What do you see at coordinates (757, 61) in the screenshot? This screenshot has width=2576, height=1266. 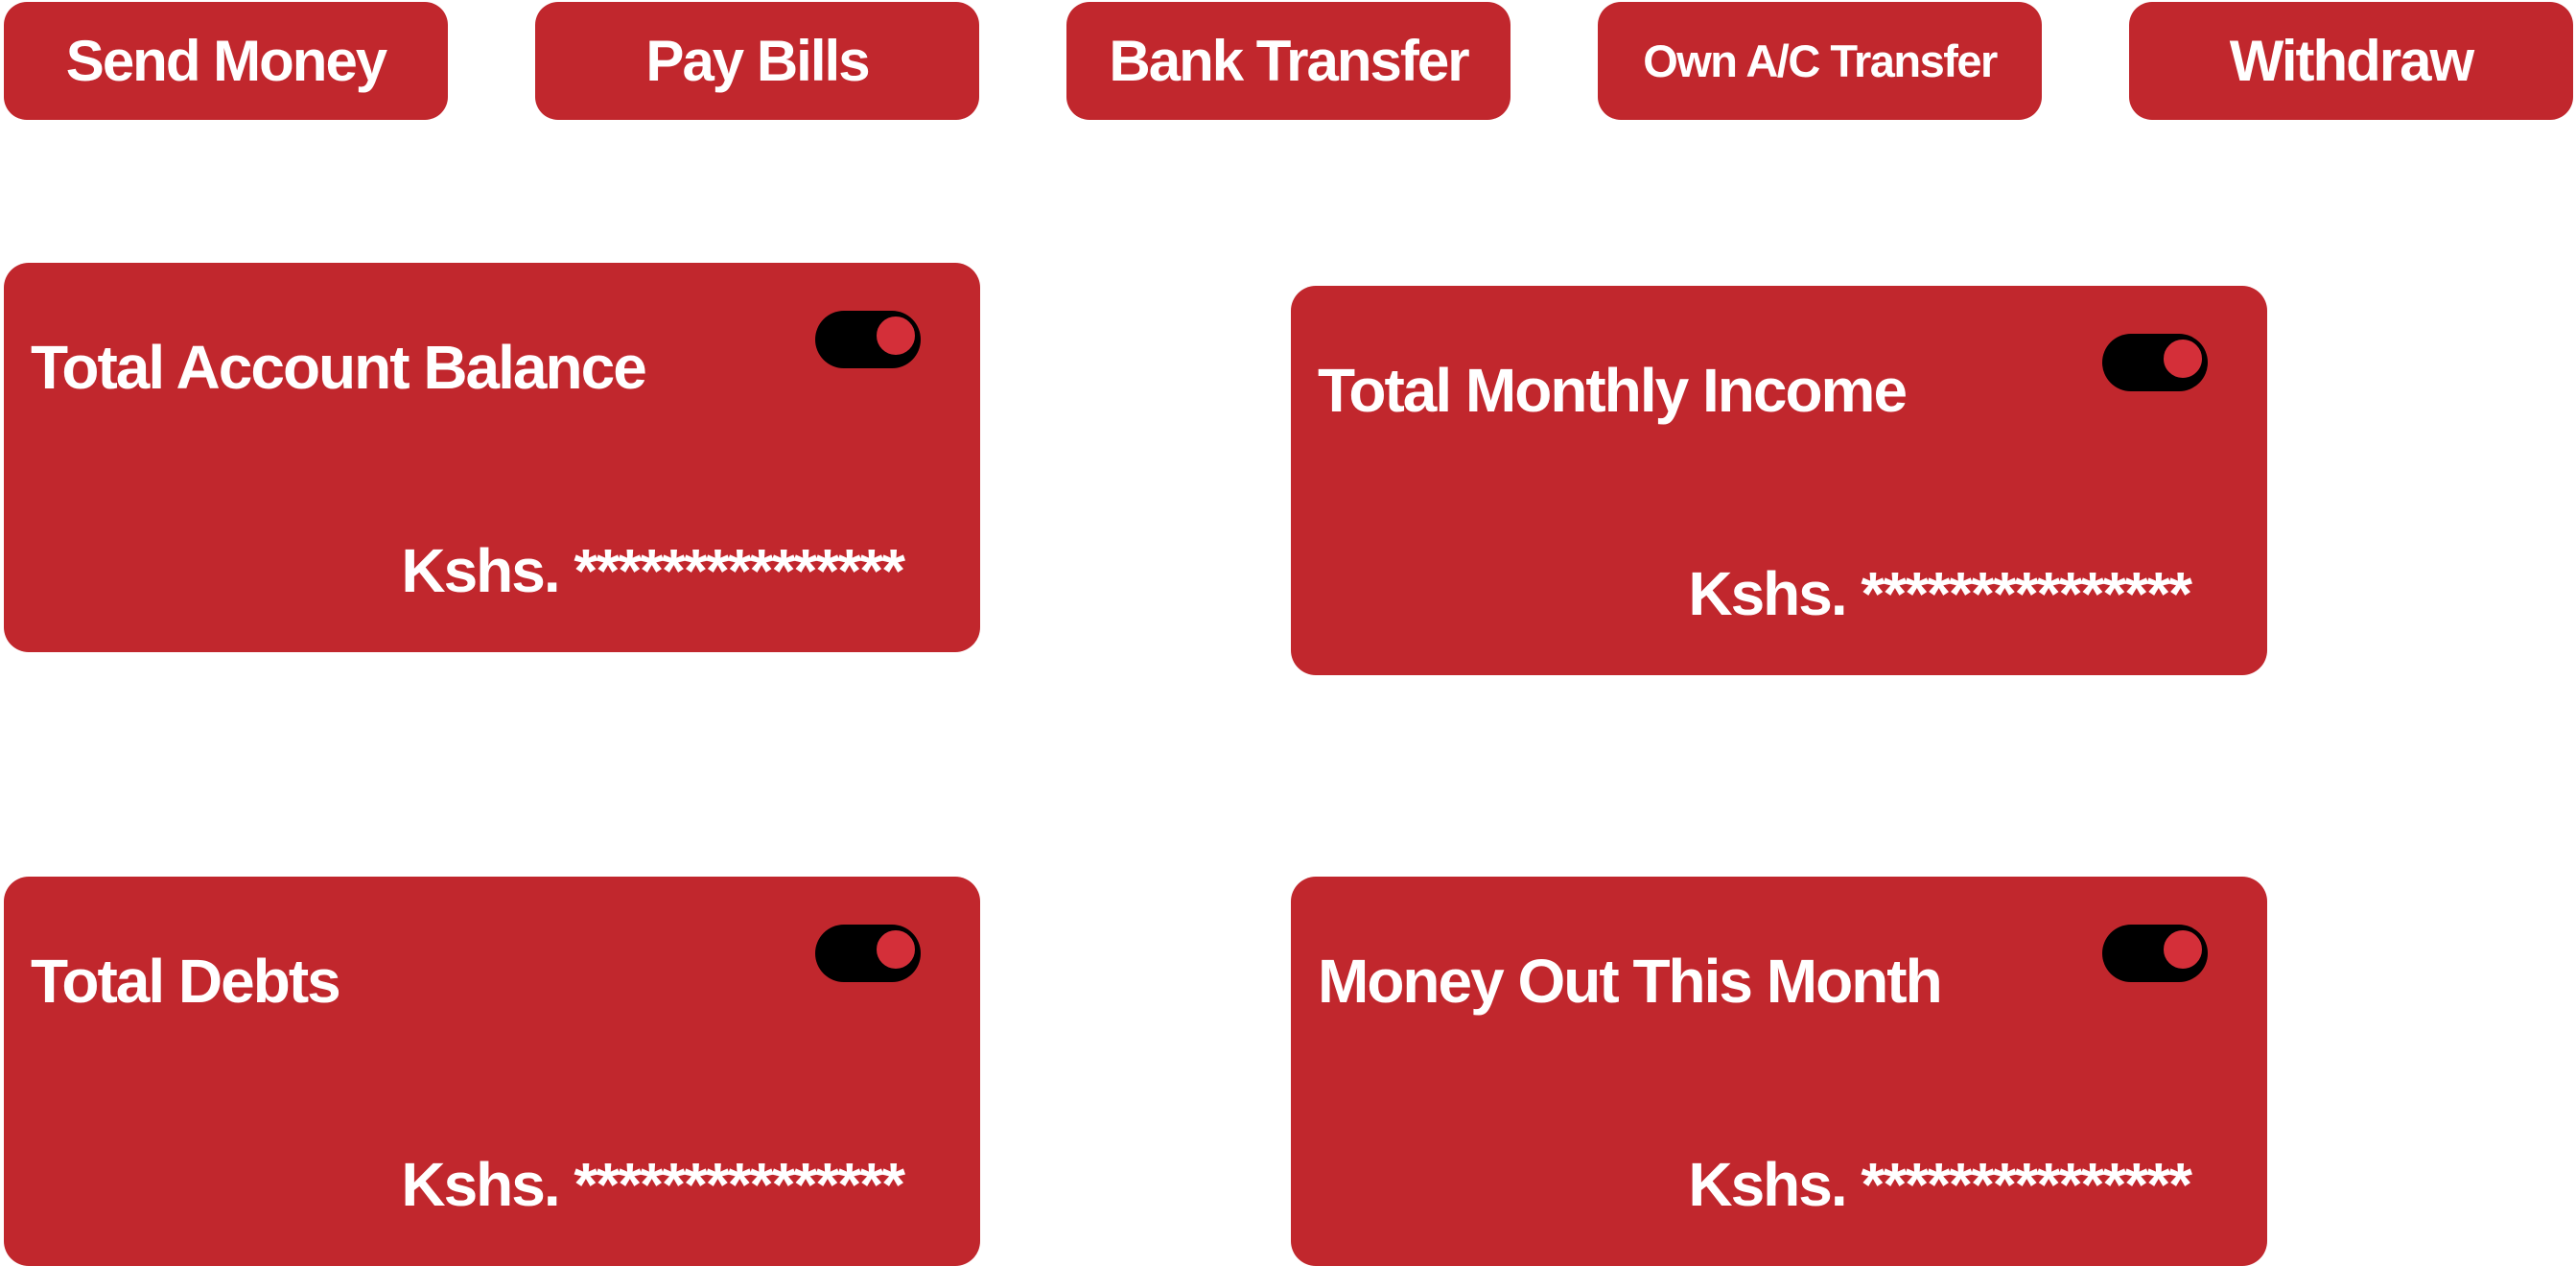 I see `pay-bills-button: Pay Bills` at bounding box center [757, 61].